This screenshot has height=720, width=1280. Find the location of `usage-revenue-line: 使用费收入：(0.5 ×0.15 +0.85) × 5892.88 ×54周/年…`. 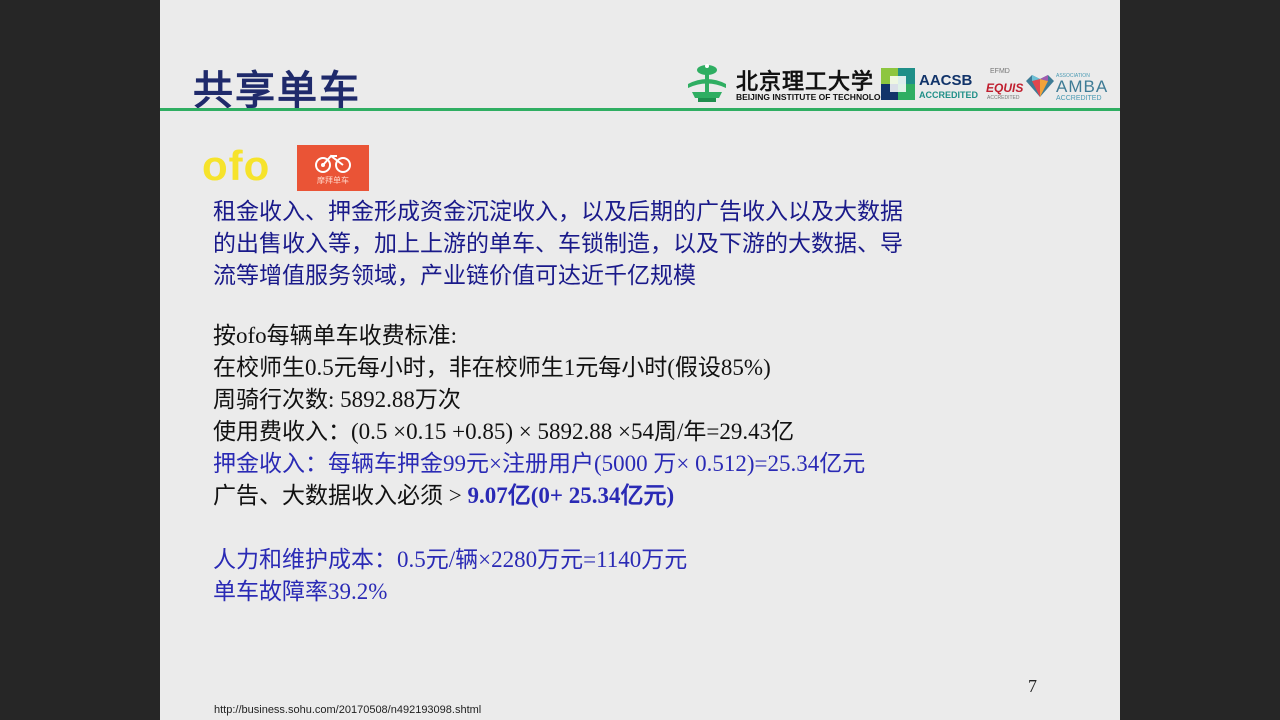

usage-revenue-line: 使用费收入：(0.5 ×0.15 +0.85) × 5892.88 ×54周/年… is located at coordinates (504, 431).